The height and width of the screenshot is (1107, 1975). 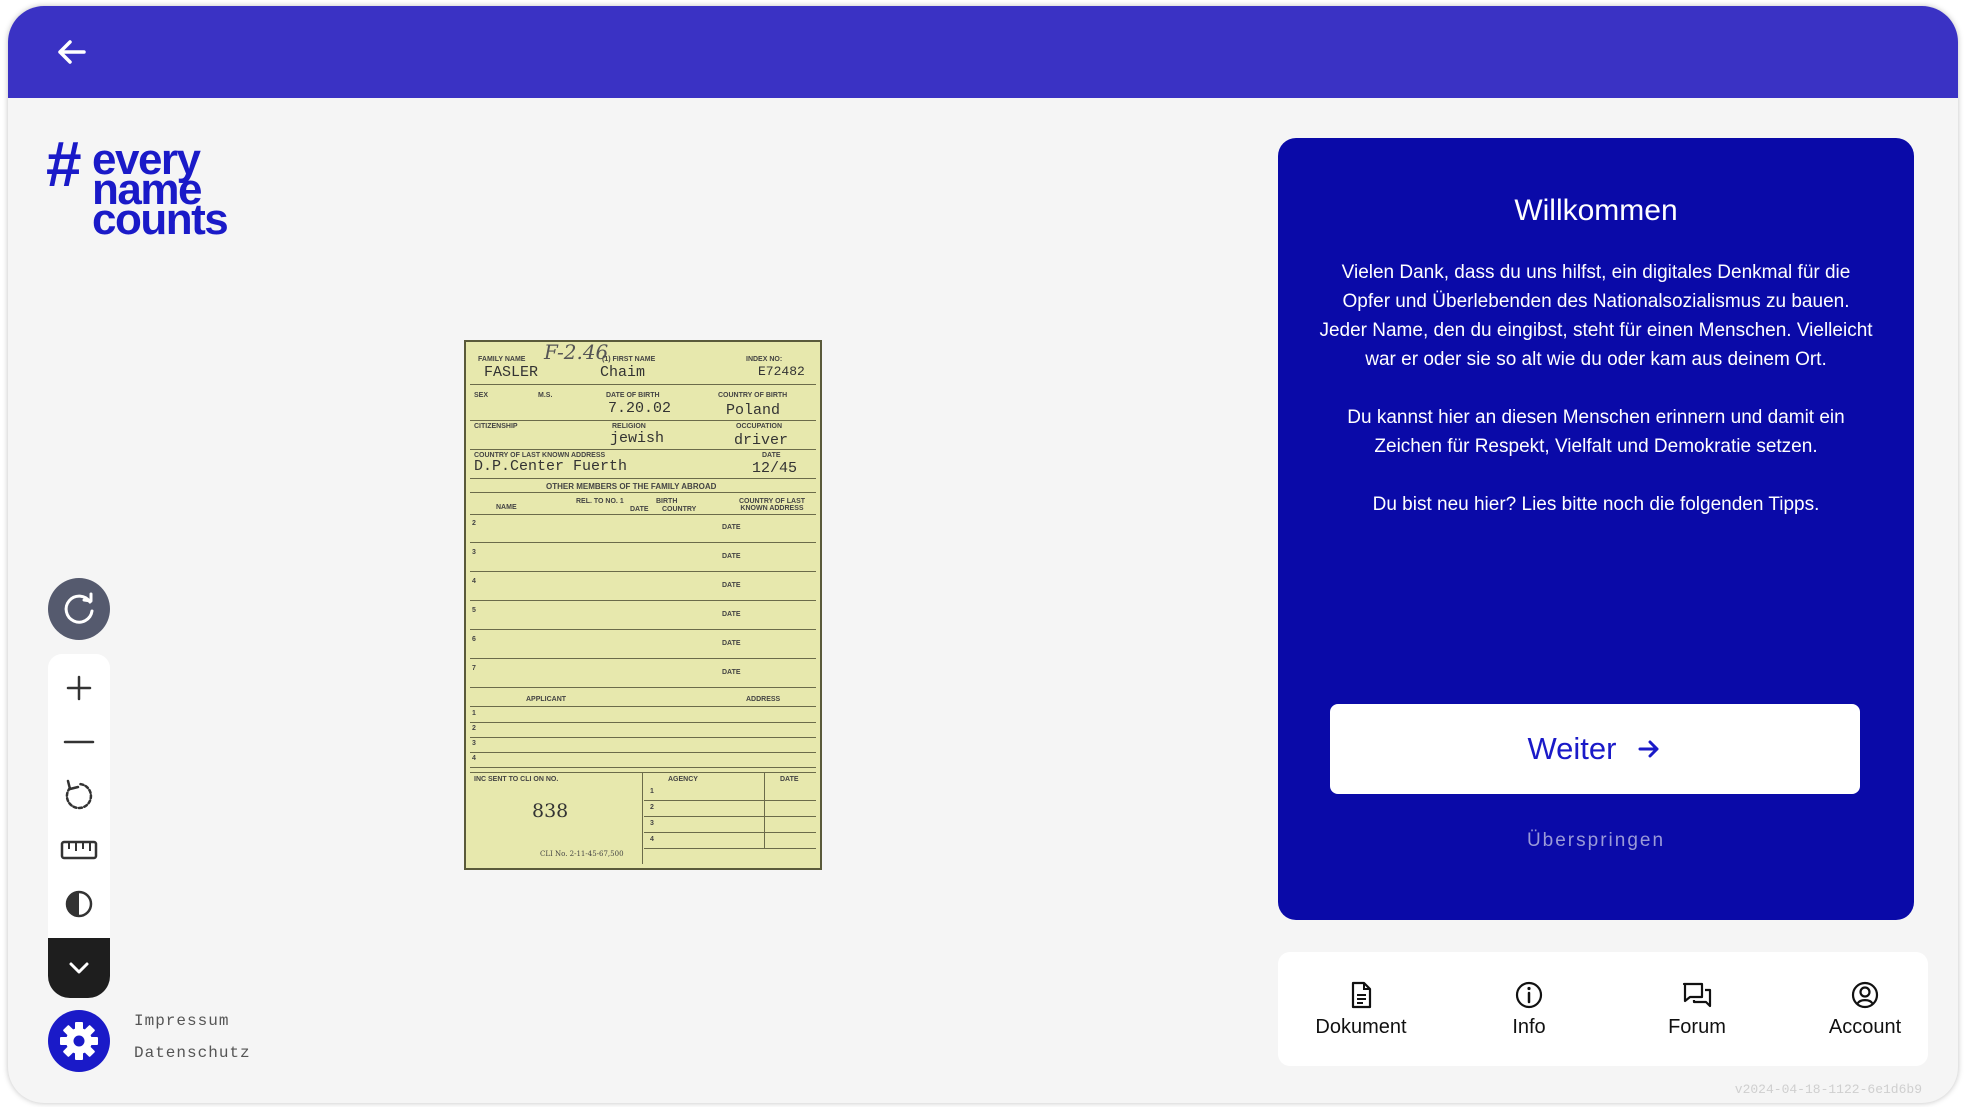 I want to click on nav-item-dokument: Dokument, so click(x=1361, y=1009).